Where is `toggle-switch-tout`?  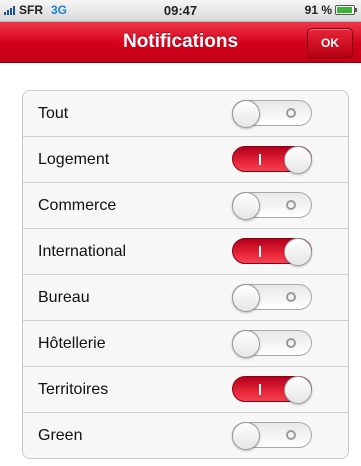
toggle-switch-tout is located at coordinates (272, 114).